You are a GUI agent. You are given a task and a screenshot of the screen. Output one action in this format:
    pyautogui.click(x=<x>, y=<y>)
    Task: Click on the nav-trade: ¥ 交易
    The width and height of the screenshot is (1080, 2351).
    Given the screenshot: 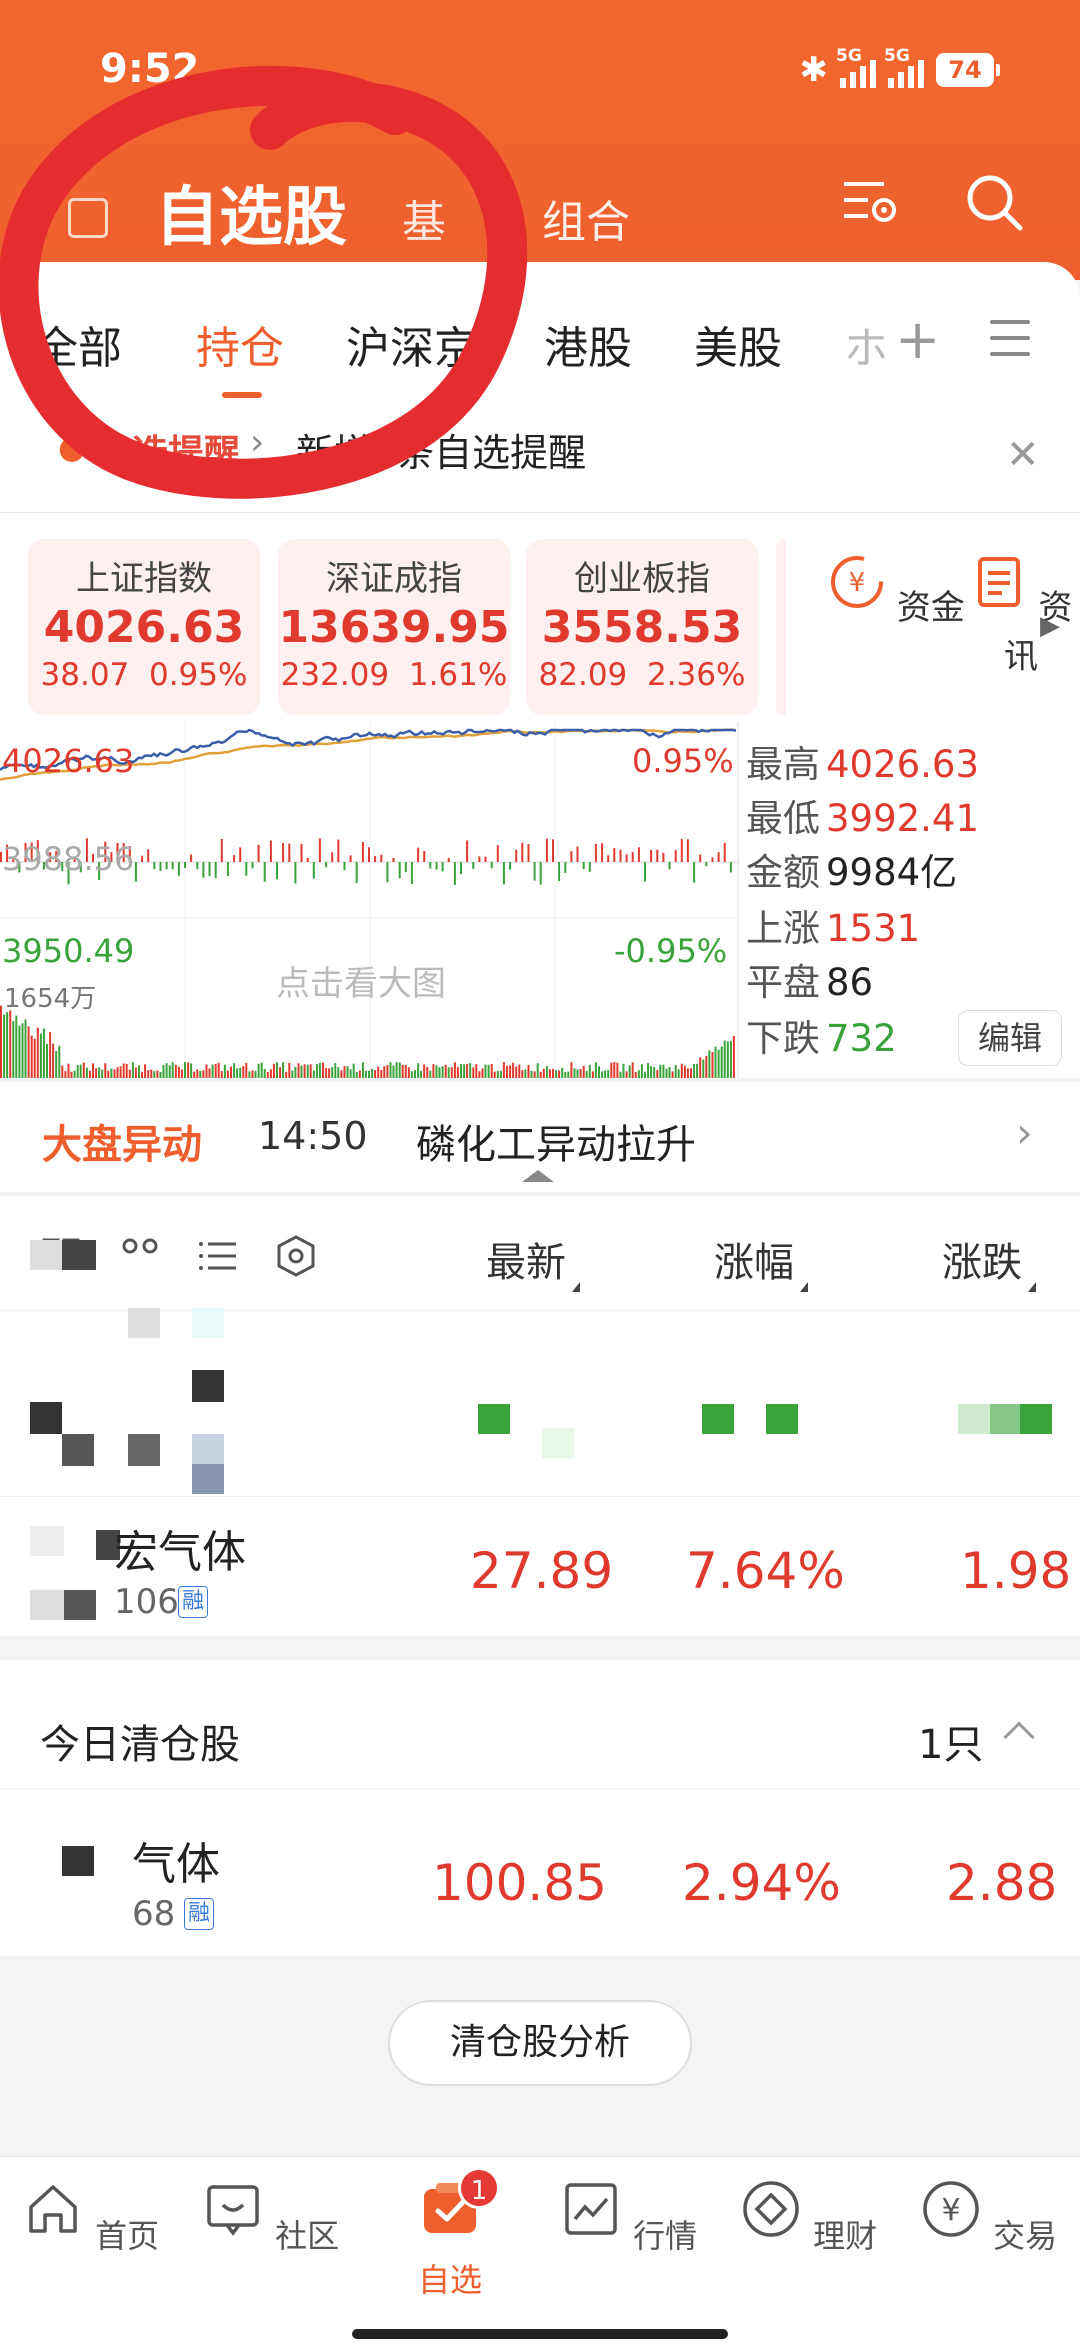 What is the action you would take?
    pyautogui.click(x=988, y=2217)
    